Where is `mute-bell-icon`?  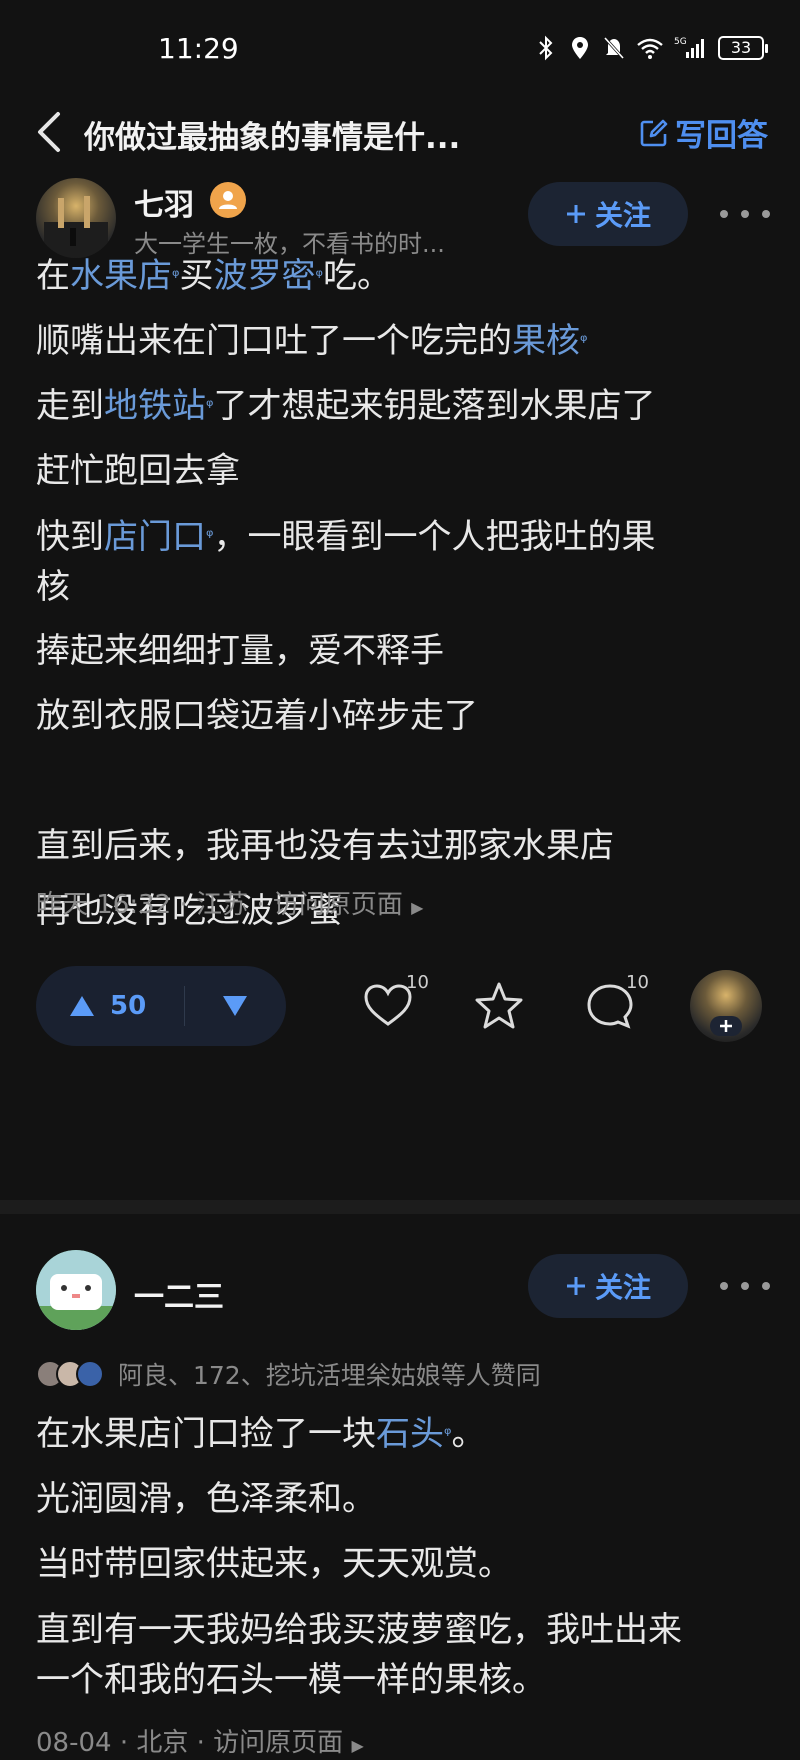
mute-bell-icon is located at coordinates (614, 48).